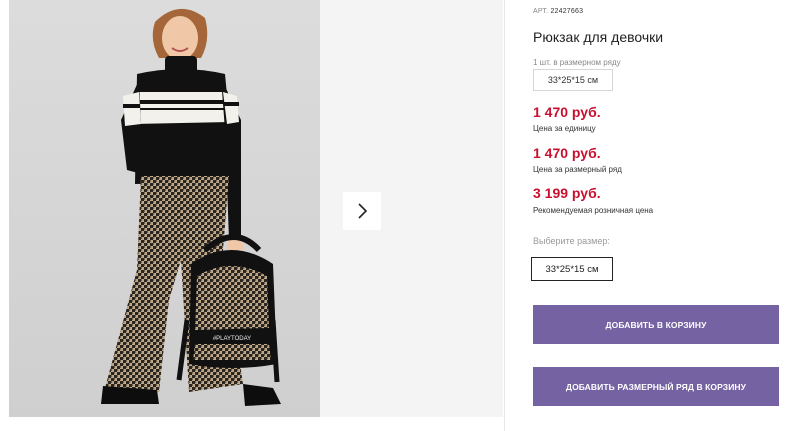 The width and height of the screenshot is (800, 431). I want to click on unit-price-label: Цена за единицу, so click(564, 128).